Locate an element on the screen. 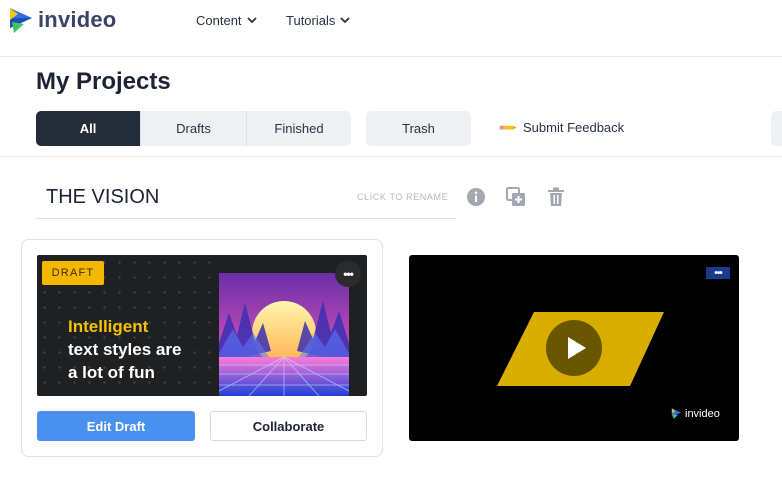 The height and width of the screenshot is (501, 782). brand-name: invideo is located at coordinates (77, 19).